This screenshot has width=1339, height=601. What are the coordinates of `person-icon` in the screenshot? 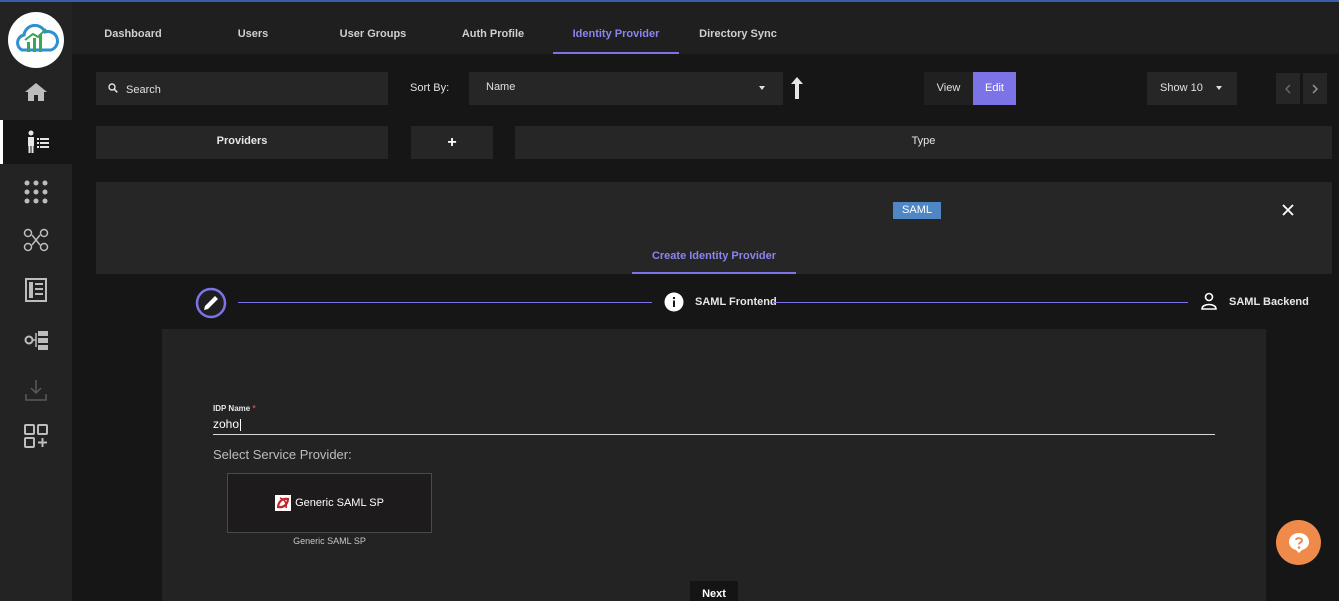 It's located at (1209, 301).